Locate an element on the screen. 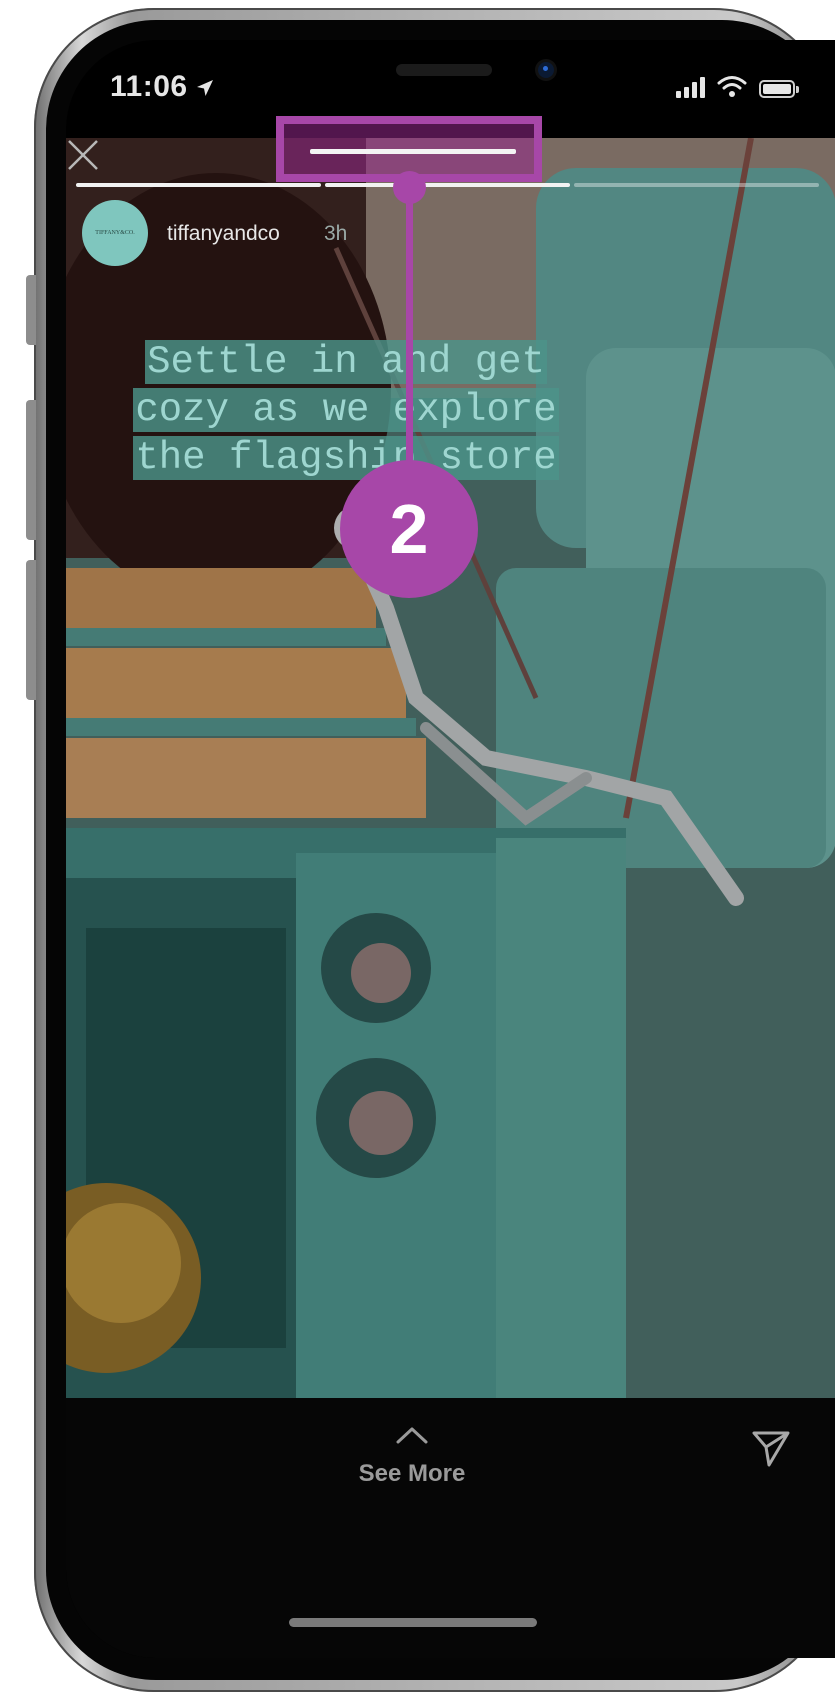  story-timestamp: 3h is located at coordinates (336, 233).